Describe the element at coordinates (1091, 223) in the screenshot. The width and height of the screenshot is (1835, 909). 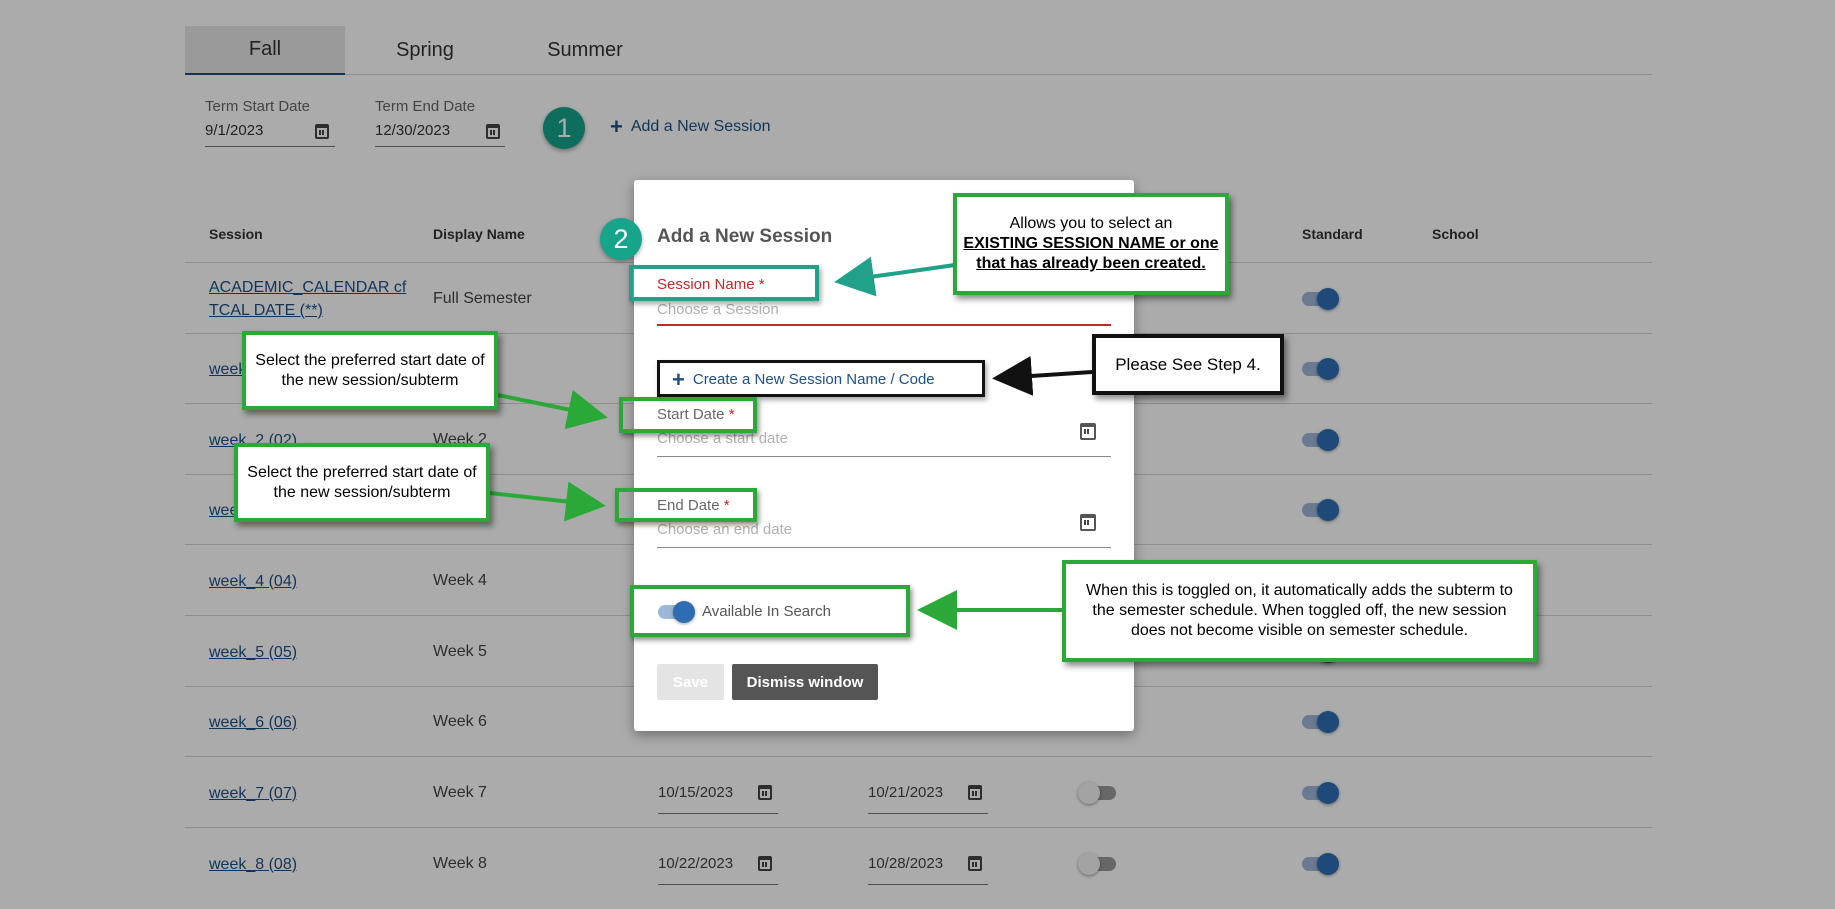
I see `callout-text: Allows you to select an` at that location.